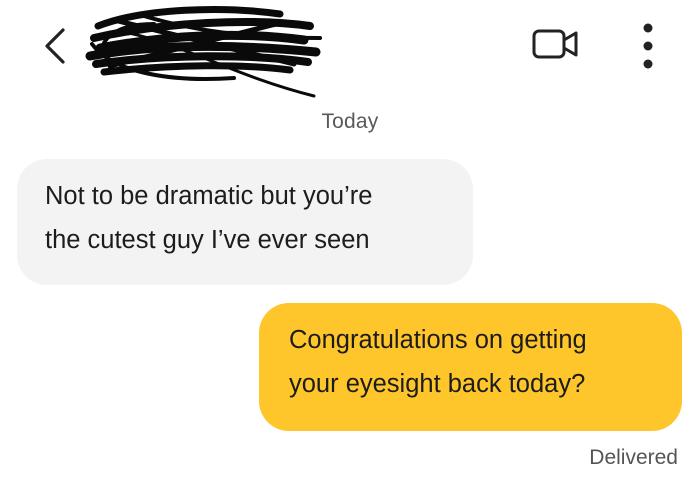  Describe the element at coordinates (437, 384) in the screenshot. I see `message-line: your eyesight back today?` at that location.